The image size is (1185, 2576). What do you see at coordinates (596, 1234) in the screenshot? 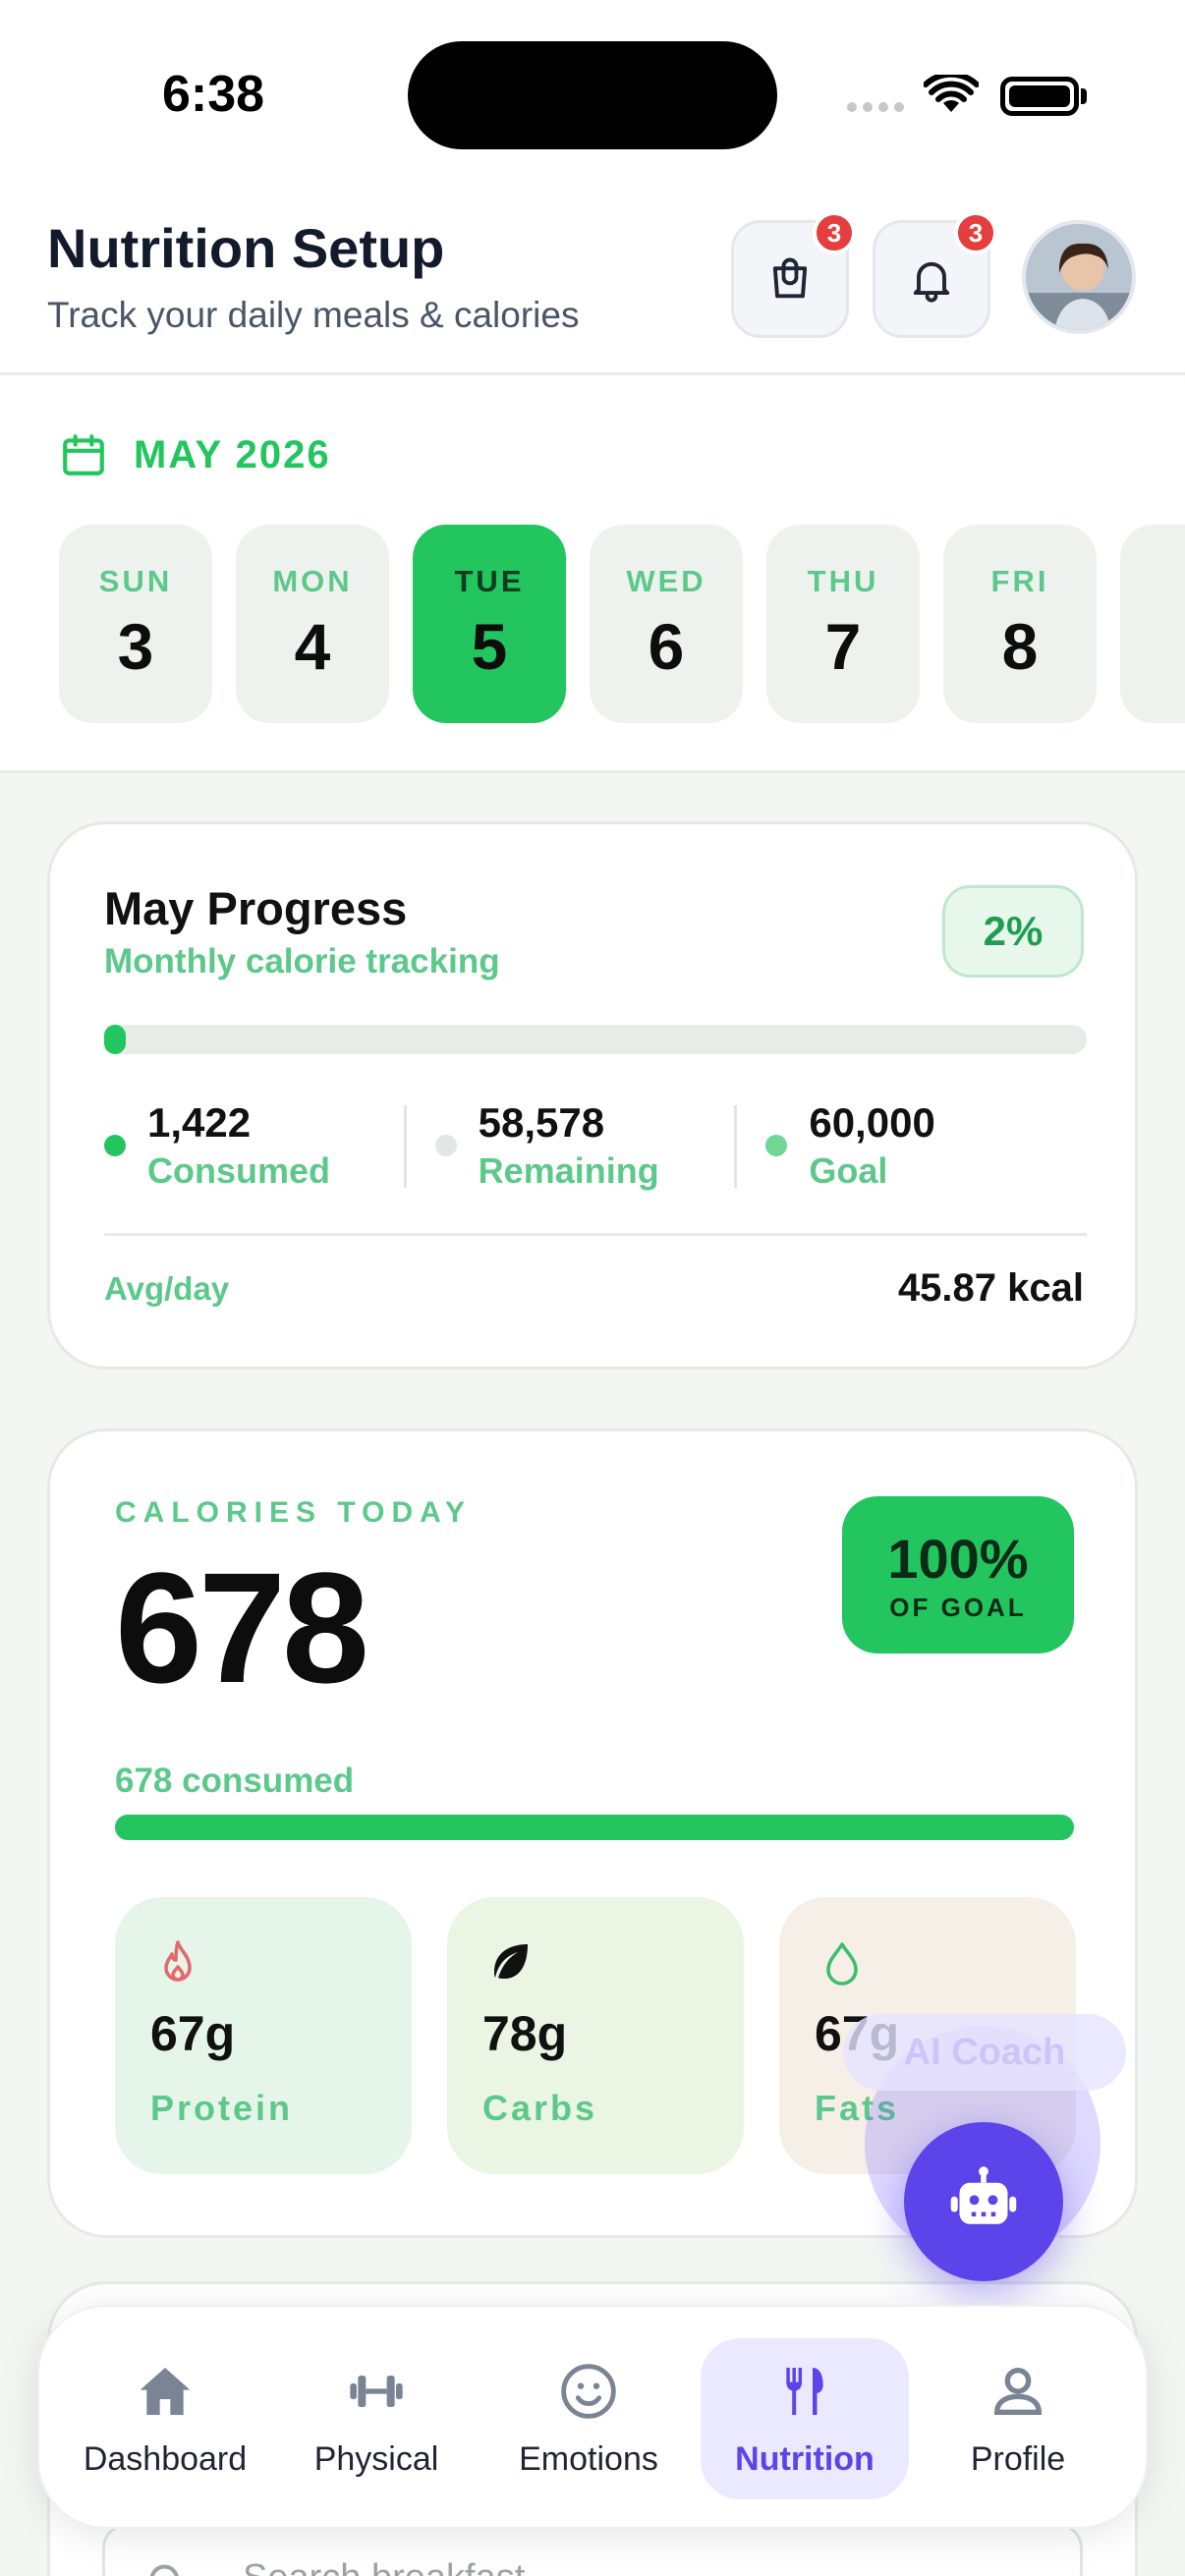
I see `divider` at bounding box center [596, 1234].